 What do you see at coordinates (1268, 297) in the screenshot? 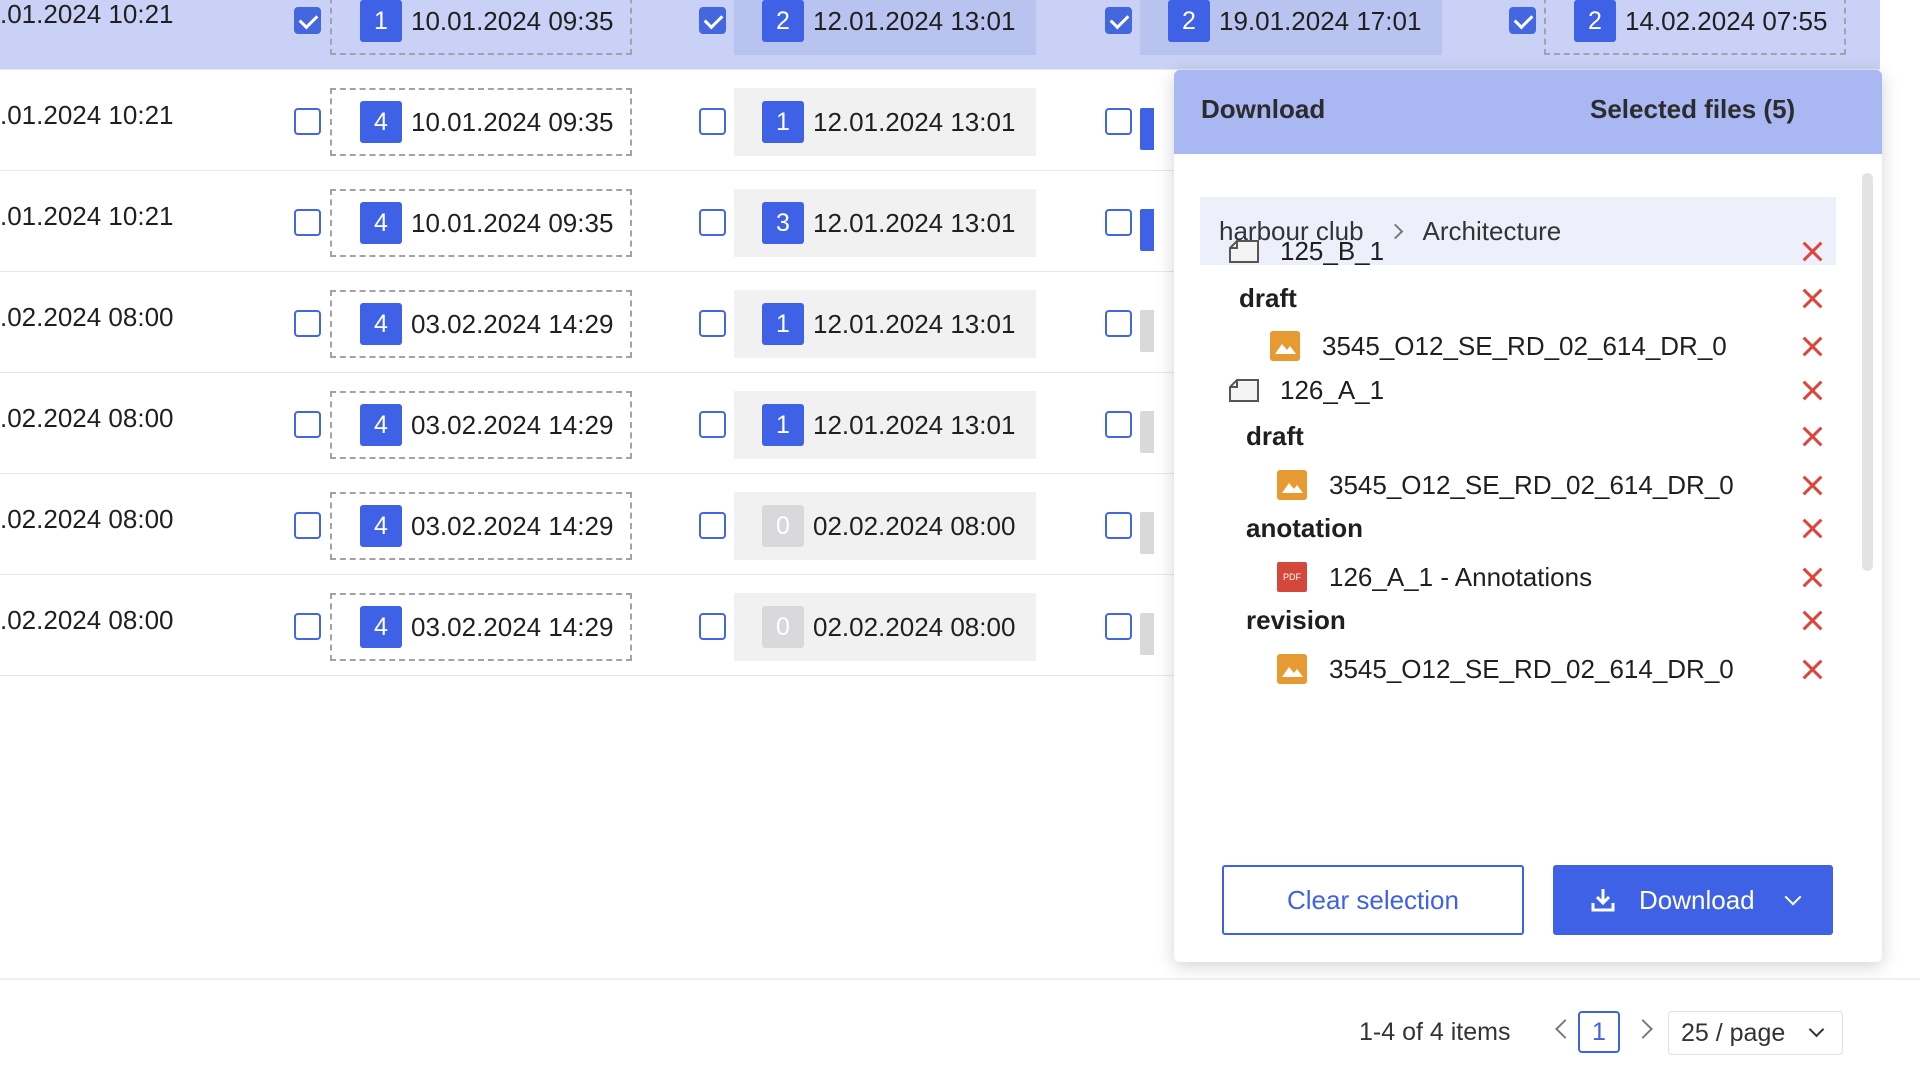
I see `item-label: draft` at bounding box center [1268, 297].